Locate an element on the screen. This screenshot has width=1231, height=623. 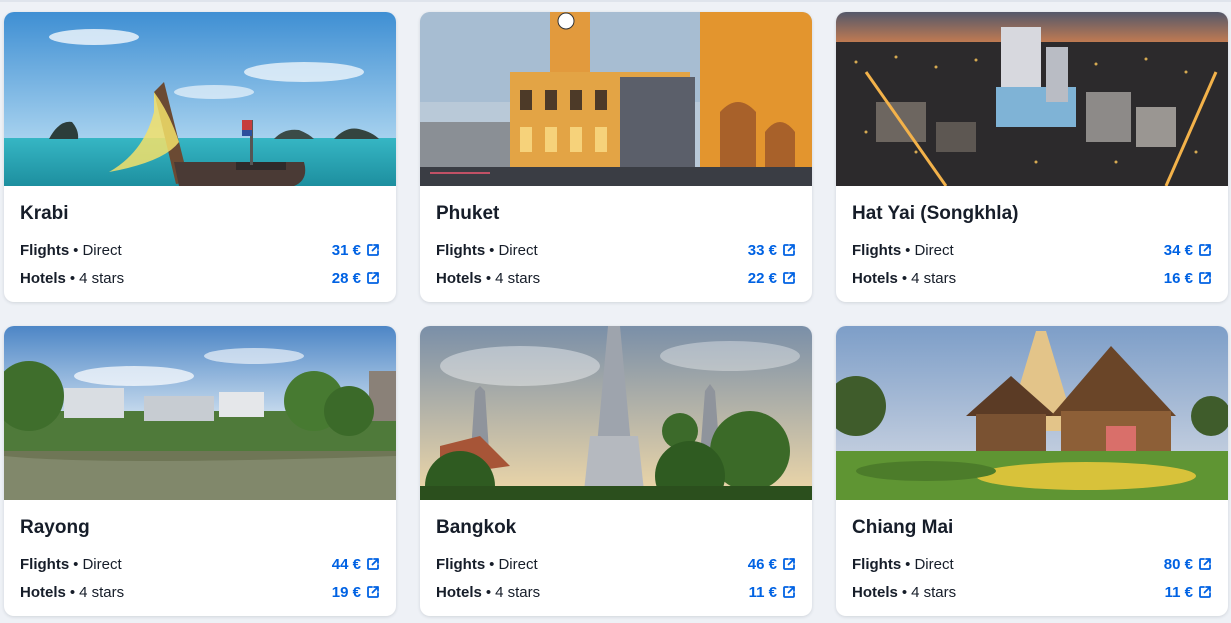
flights-price: 31 € is located at coordinates (346, 250).